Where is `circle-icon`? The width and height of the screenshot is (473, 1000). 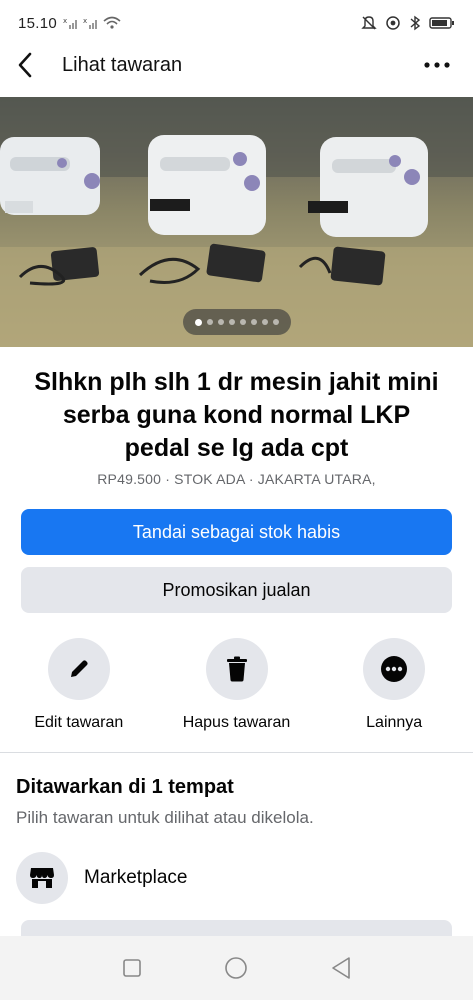 circle-icon is located at coordinates (236, 968).